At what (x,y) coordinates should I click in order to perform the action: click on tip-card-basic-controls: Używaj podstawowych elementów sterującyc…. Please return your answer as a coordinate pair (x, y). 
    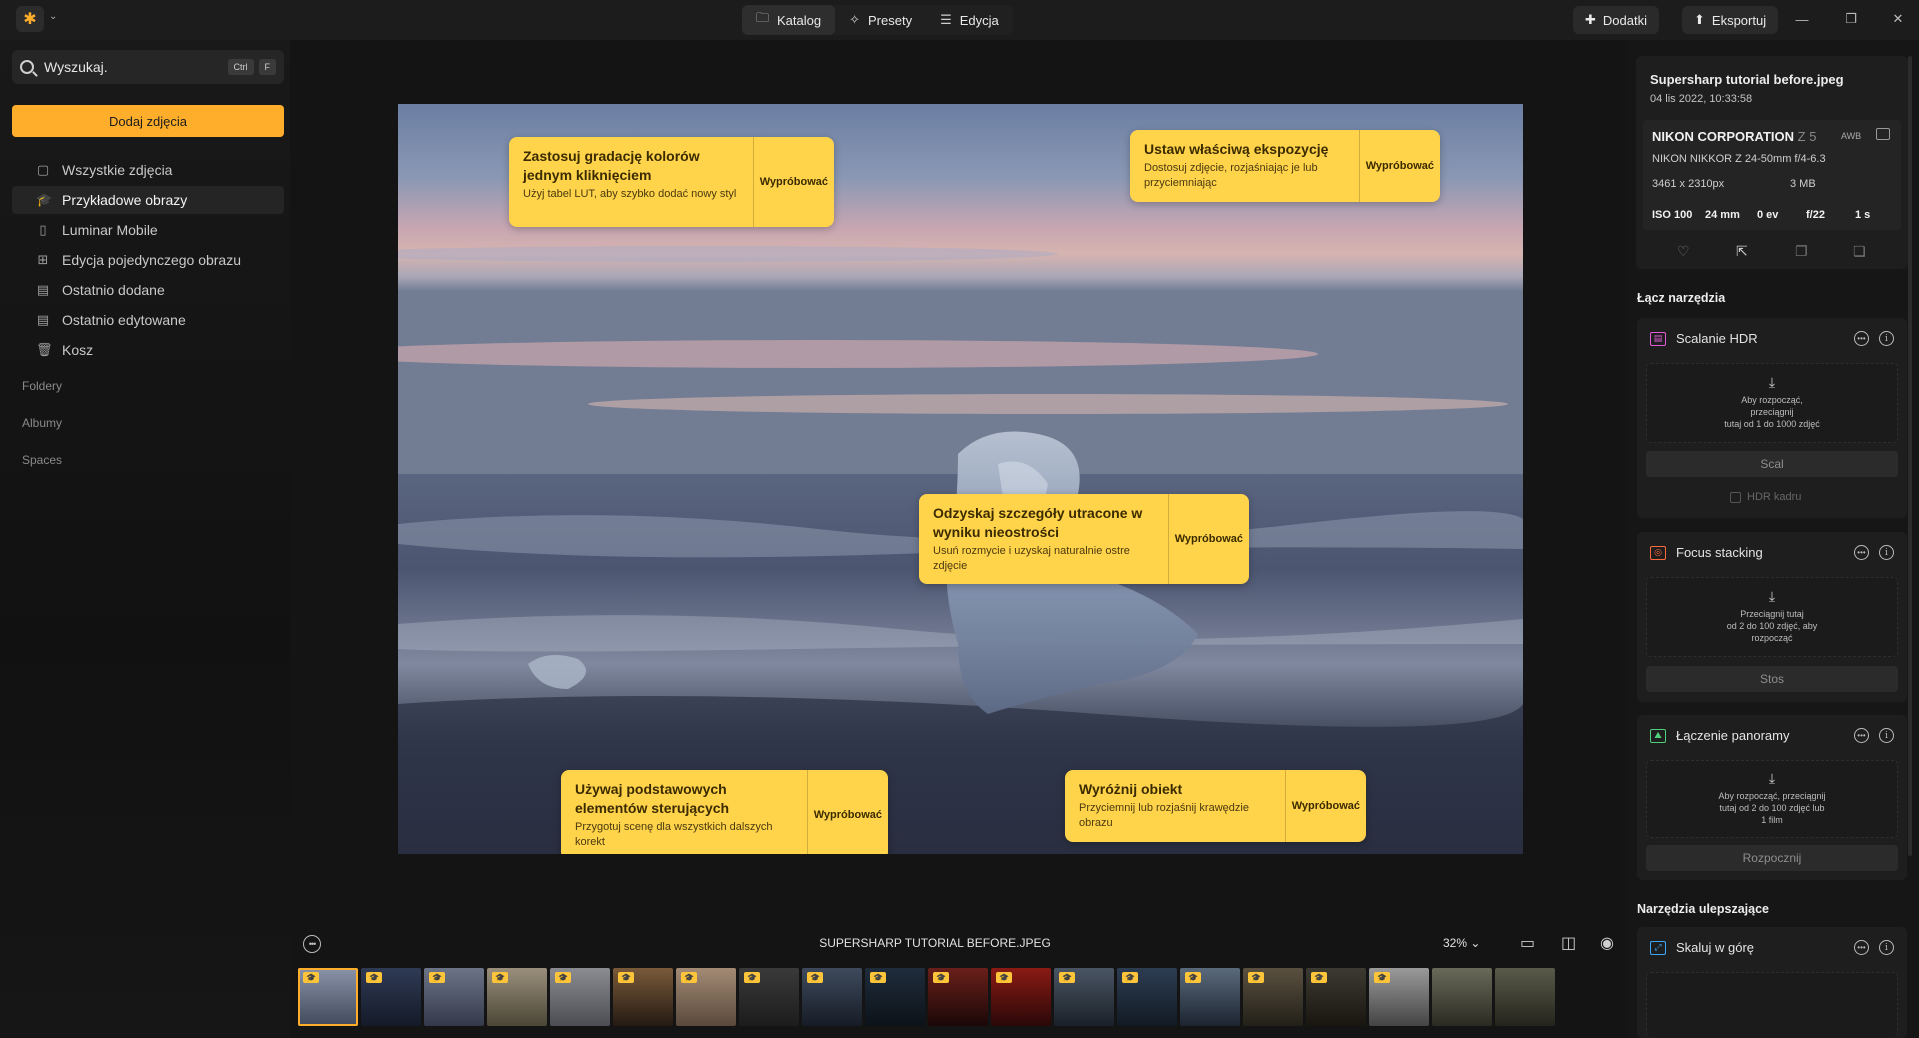
    Looking at the image, I should click on (724, 812).